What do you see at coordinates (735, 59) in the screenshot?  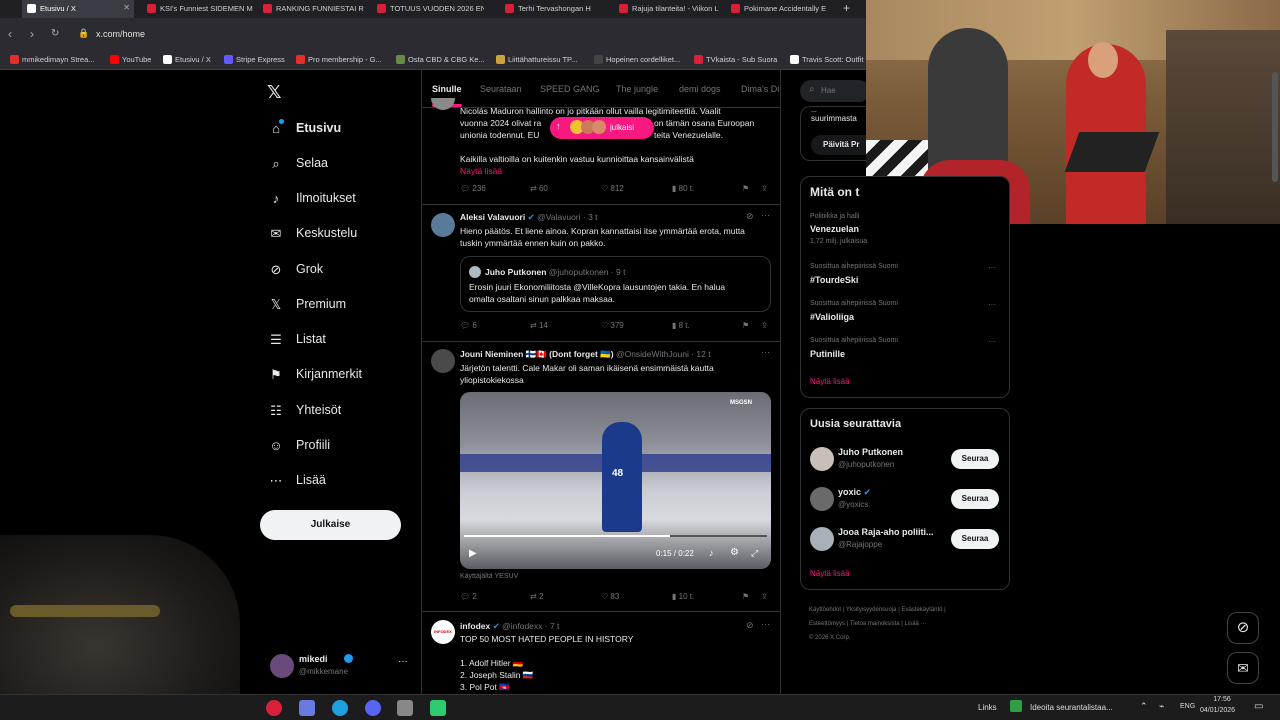 I see `bookmark: TVkaista - Sub Suora` at bounding box center [735, 59].